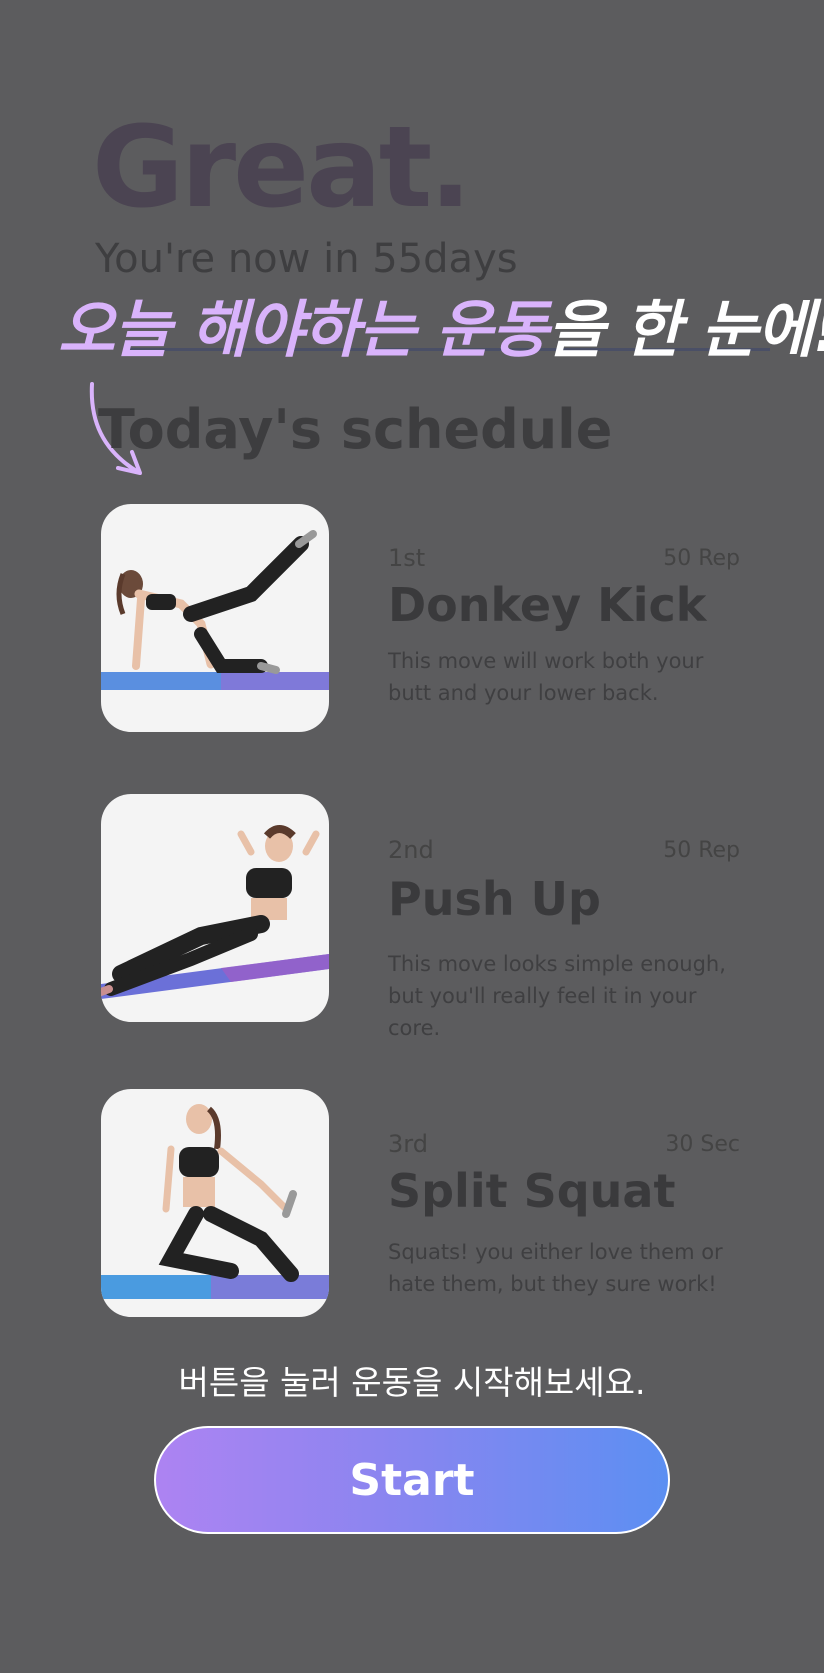 Image resolution: width=824 pixels, height=1673 pixels. Describe the element at coordinates (411, 850) in the screenshot. I see `exercise-order: 2nd` at that location.